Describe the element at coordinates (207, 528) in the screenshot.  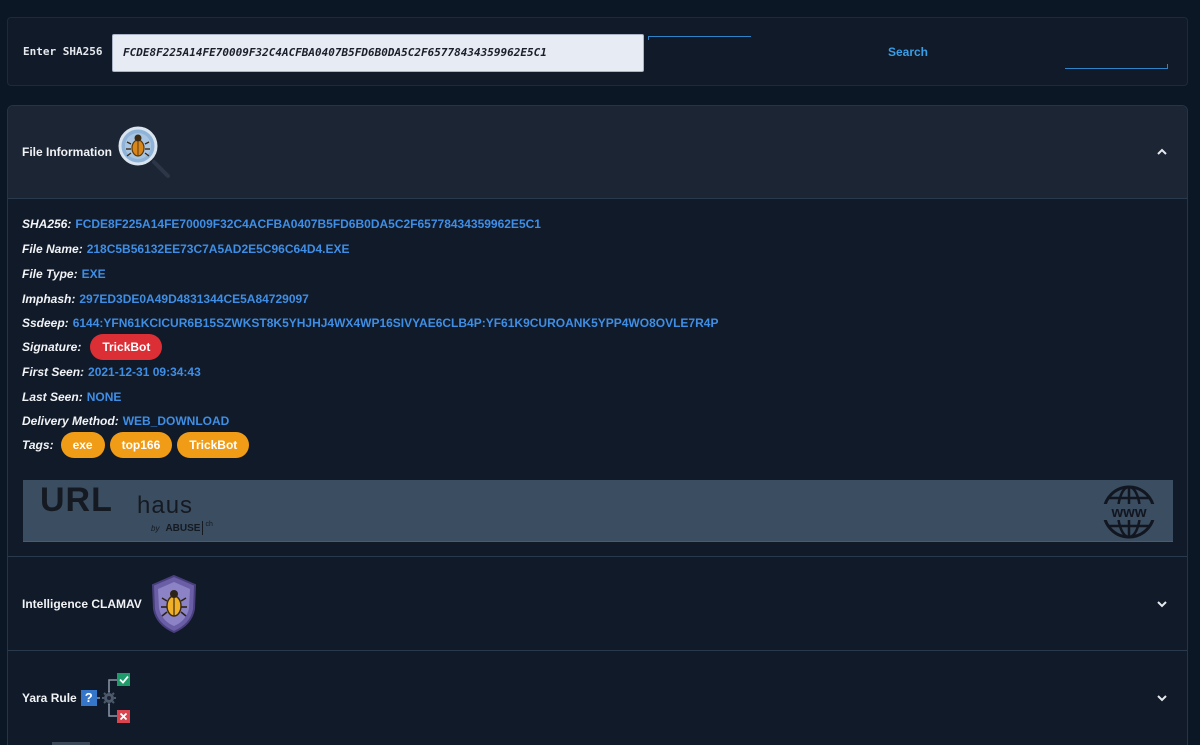
I see `urlhaus-ch: ch` at that location.